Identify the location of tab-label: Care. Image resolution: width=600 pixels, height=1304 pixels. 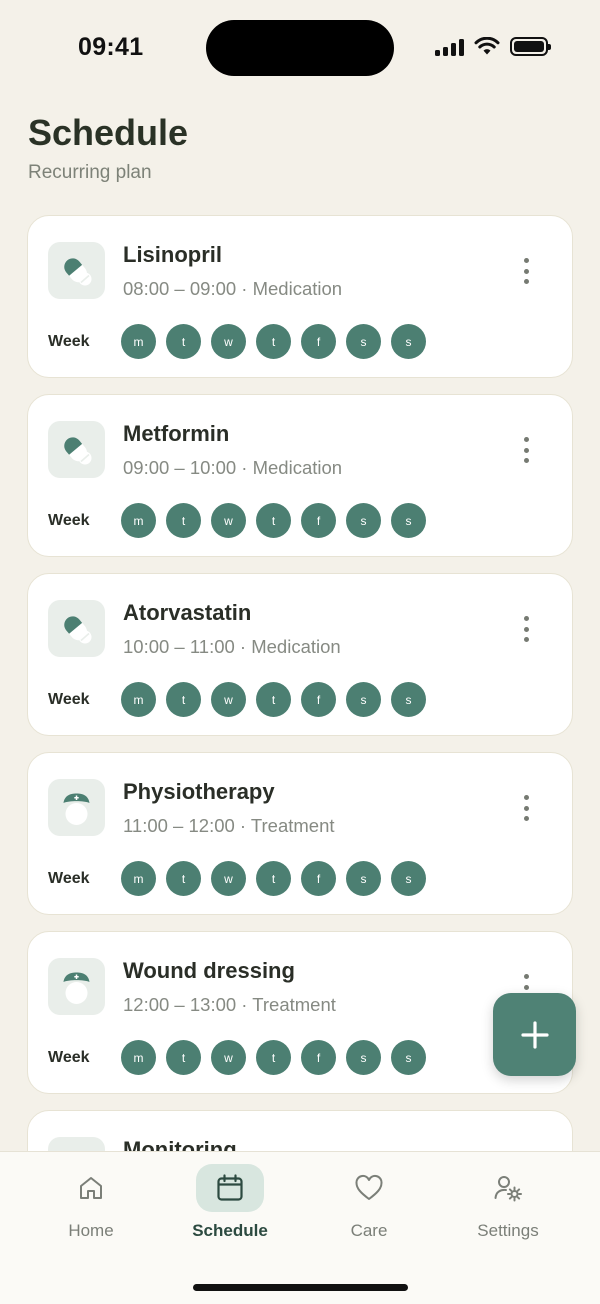
(369, 1230).